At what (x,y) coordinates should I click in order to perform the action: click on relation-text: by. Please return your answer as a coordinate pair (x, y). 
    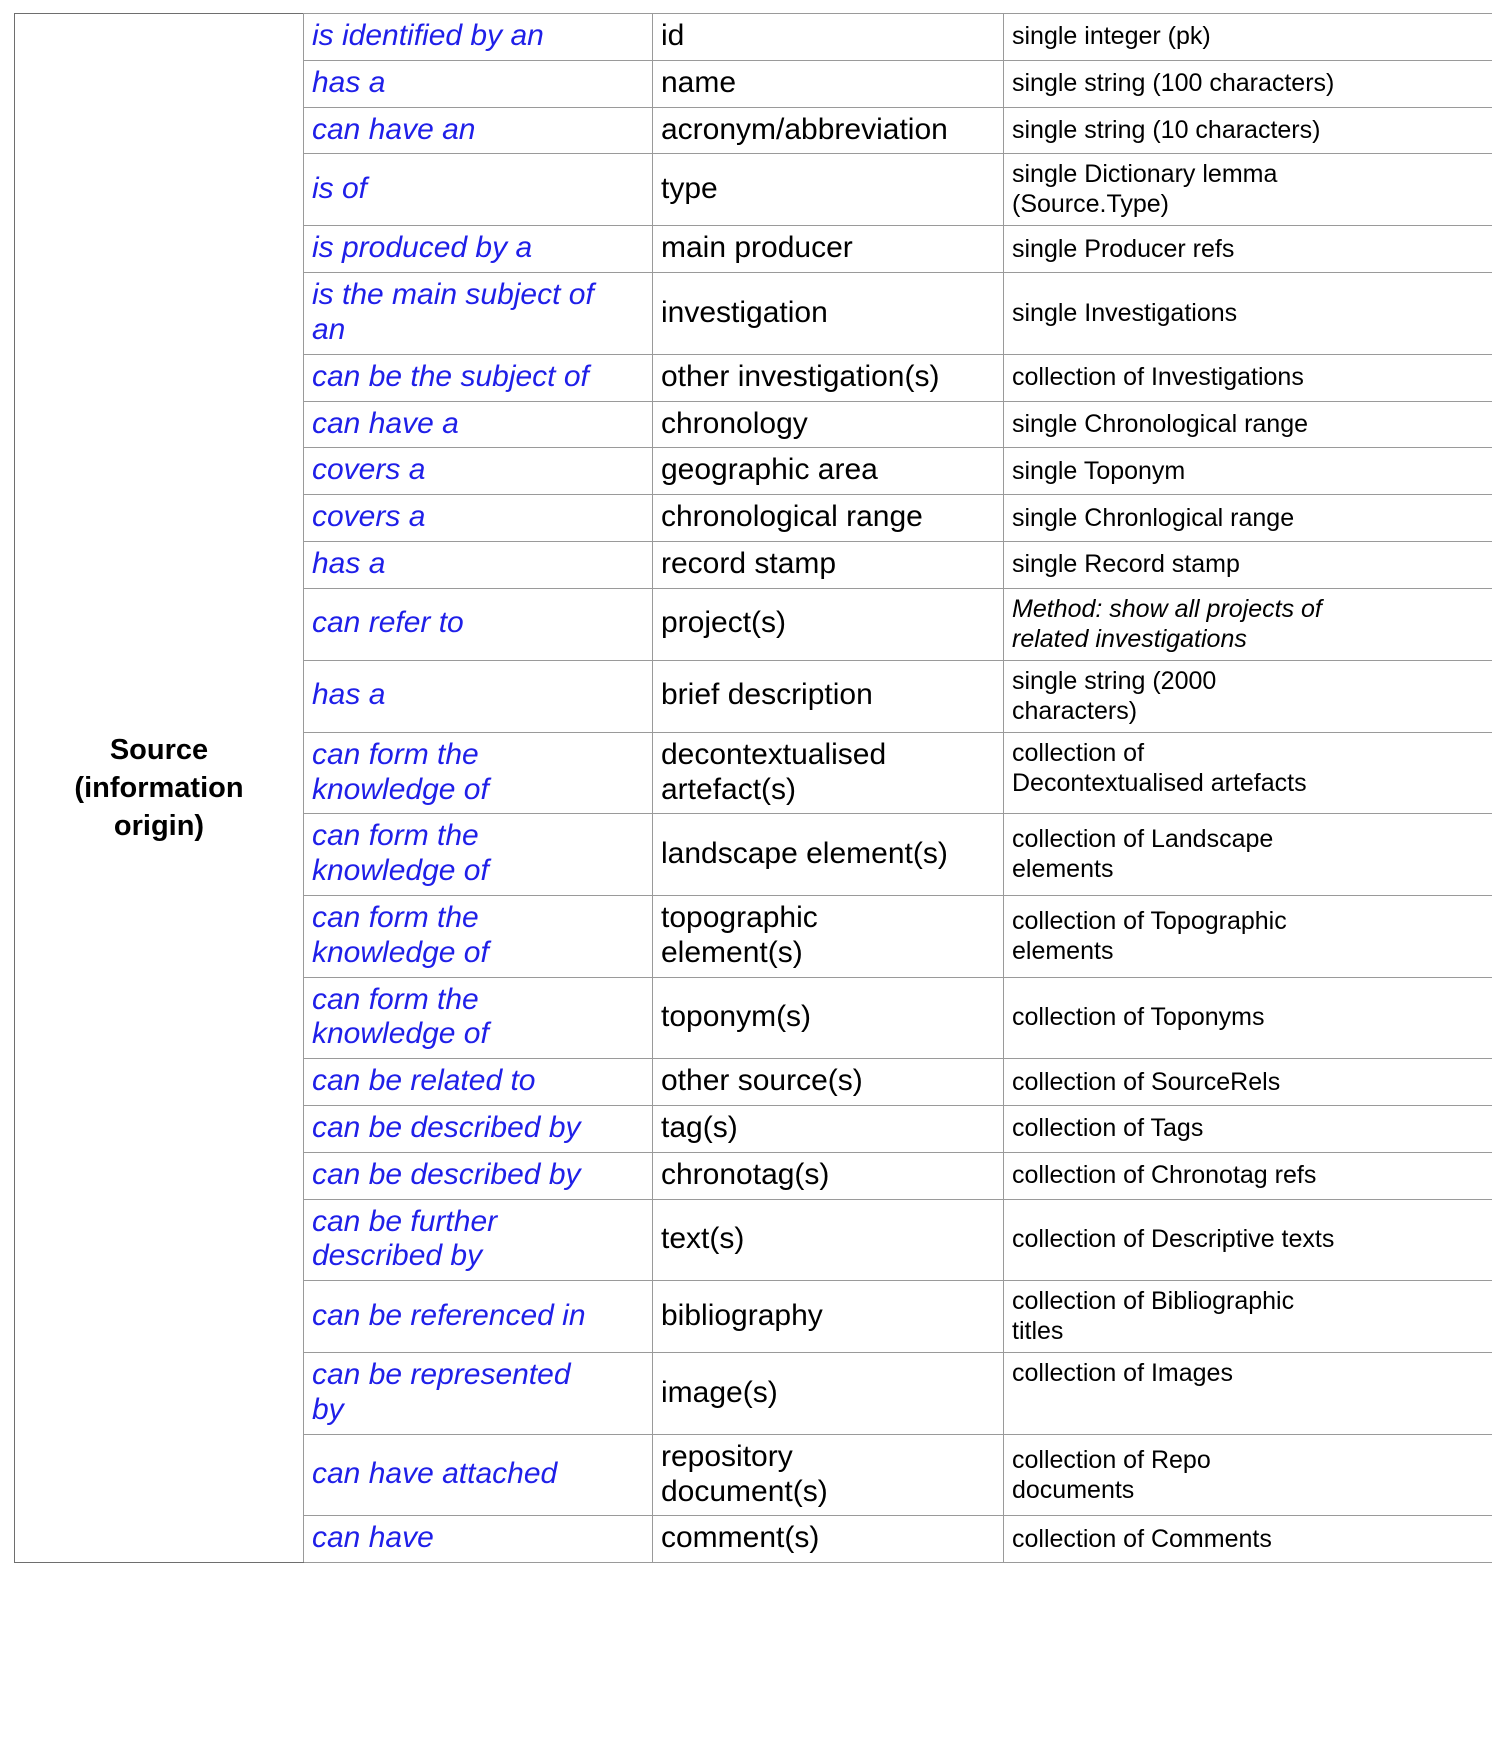
    Looking at the image, I should click on (328, 1409).